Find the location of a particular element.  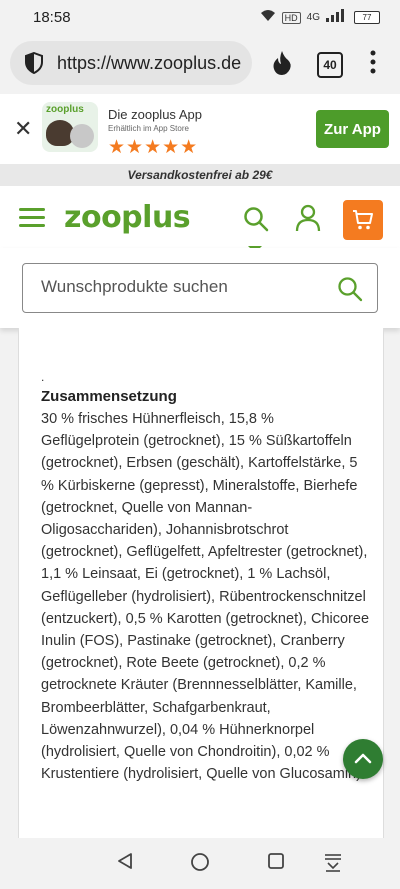

cat-image is located at coordinates (82, 136).